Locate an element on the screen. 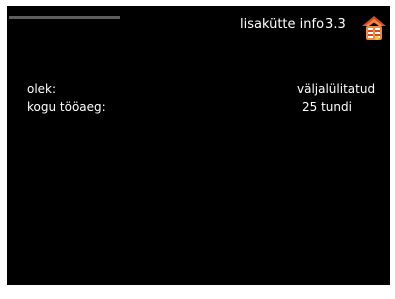 This screenshot has height=299, width=395. runtime-label: kogu tööaeg: is located at coordinates (66, 107).